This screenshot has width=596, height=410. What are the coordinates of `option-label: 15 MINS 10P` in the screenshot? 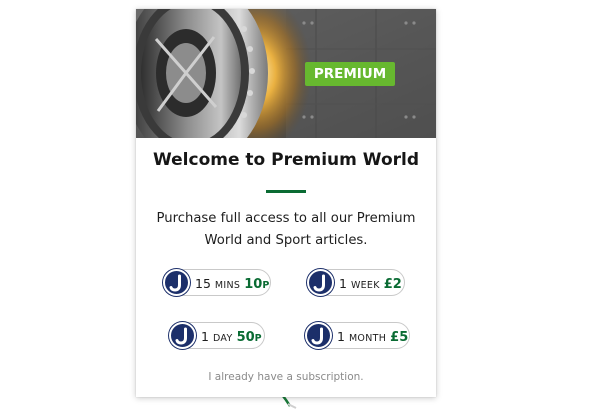 It's located at (232, 283).